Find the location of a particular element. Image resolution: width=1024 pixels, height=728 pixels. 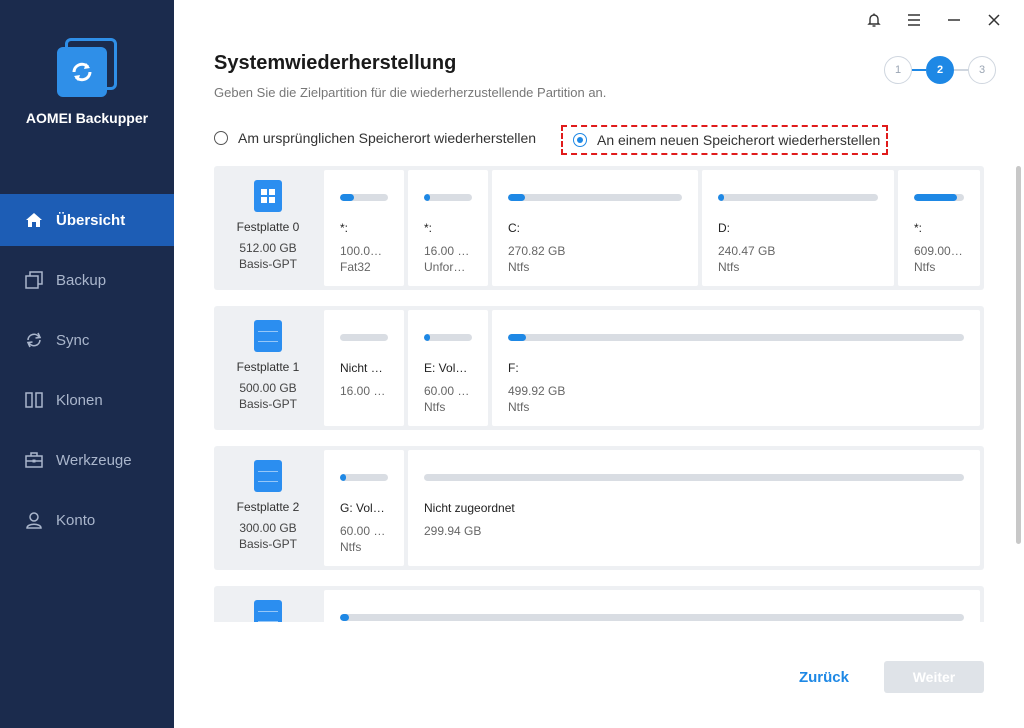

disk-name: Festplatte 0 is located at coordinates (268, 227).